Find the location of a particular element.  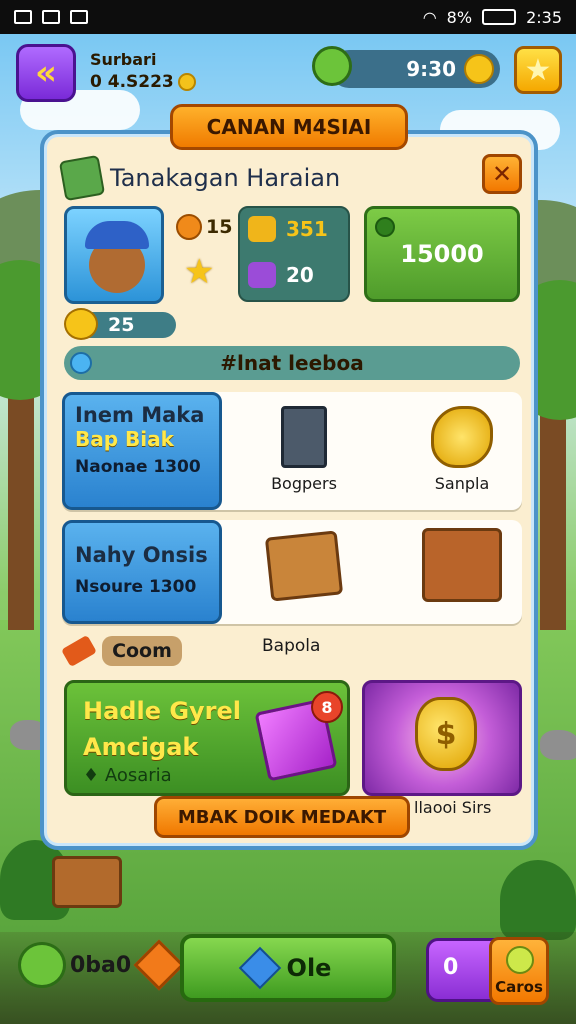

cards-label: Caros is located at coordinates (519, 987).